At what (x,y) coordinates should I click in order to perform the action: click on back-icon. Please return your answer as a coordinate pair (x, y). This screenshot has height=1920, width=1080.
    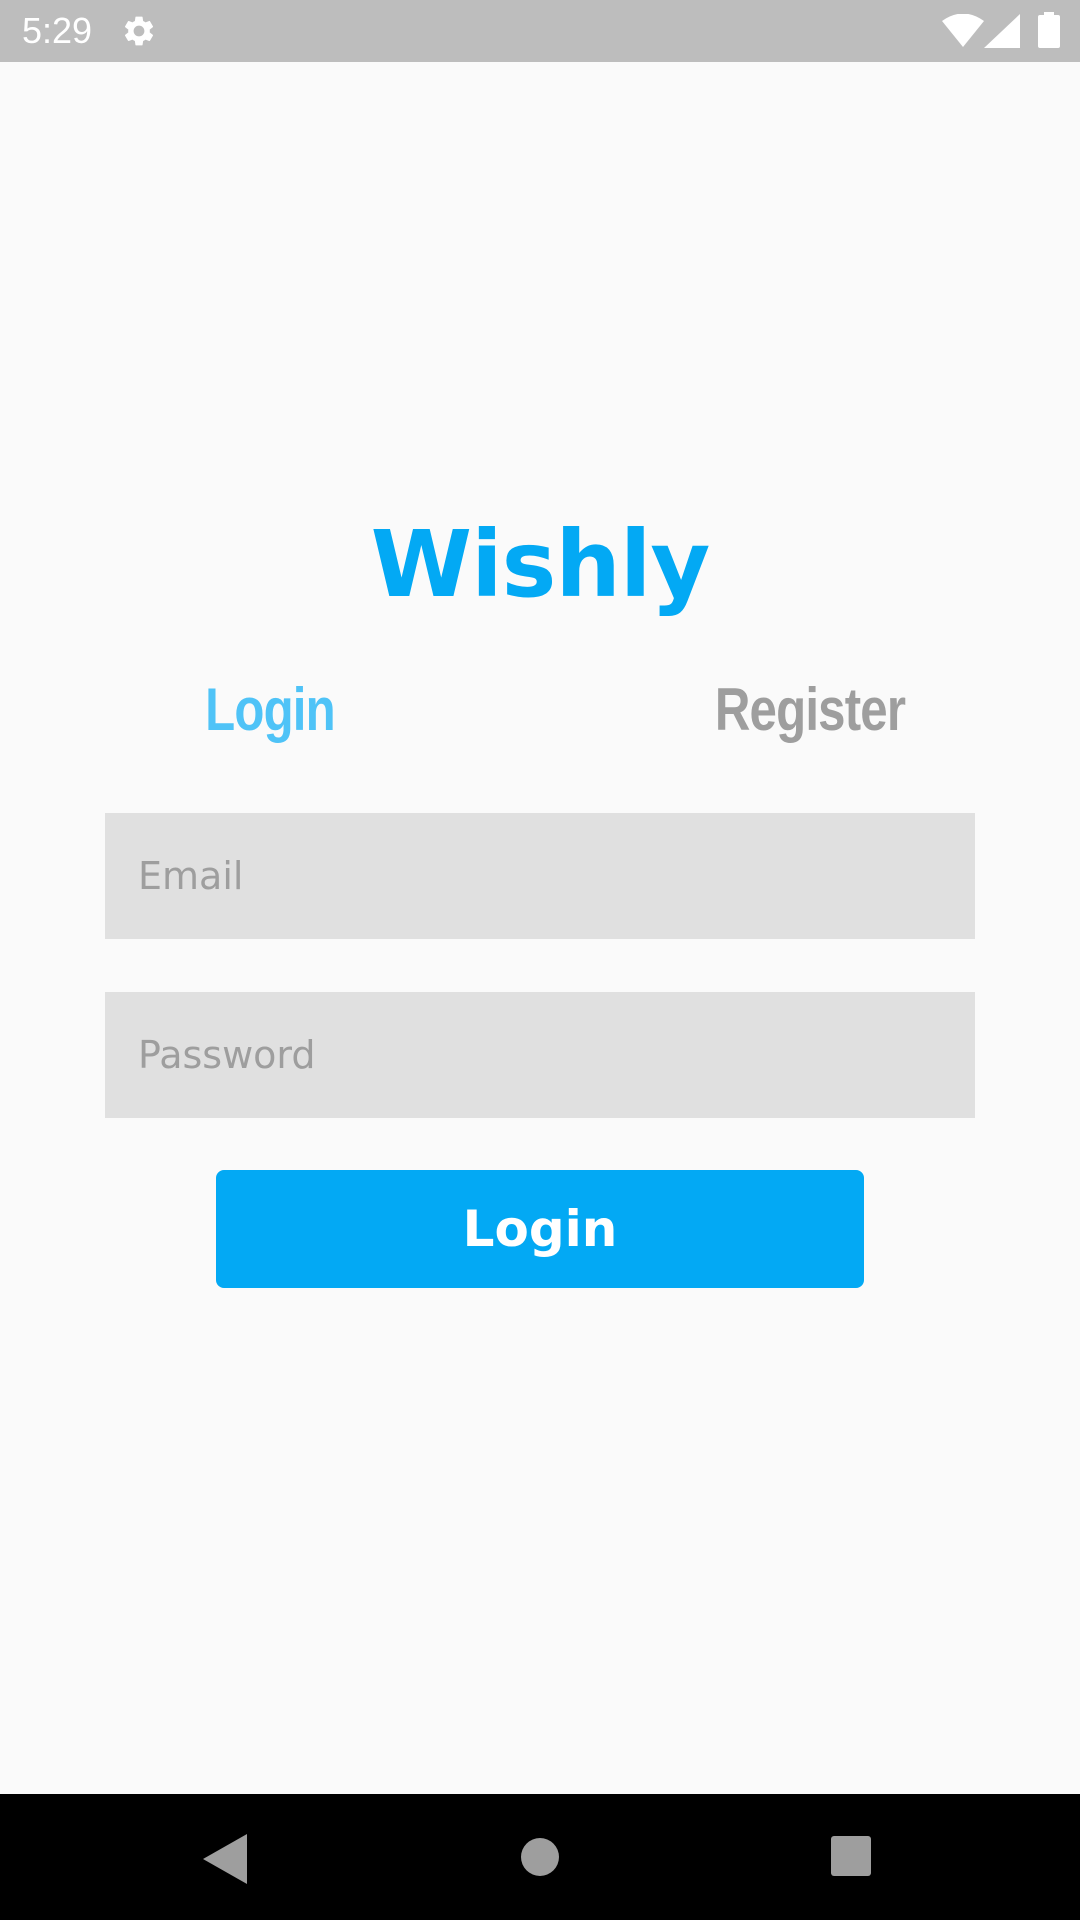
    Looking at the image, I should click on (225, 1859).